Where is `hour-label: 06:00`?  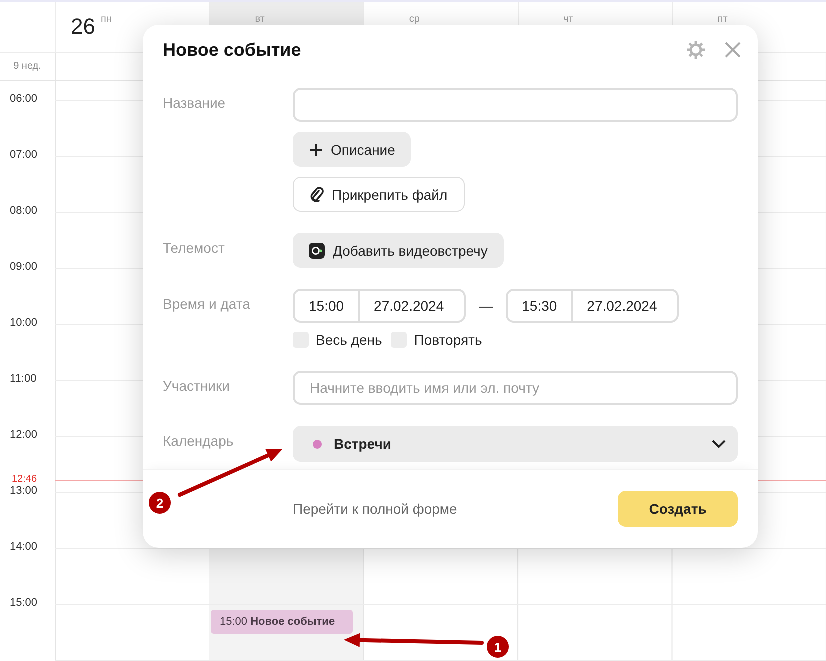
hour-label: 06:00 is located at coordinates (24, 100).